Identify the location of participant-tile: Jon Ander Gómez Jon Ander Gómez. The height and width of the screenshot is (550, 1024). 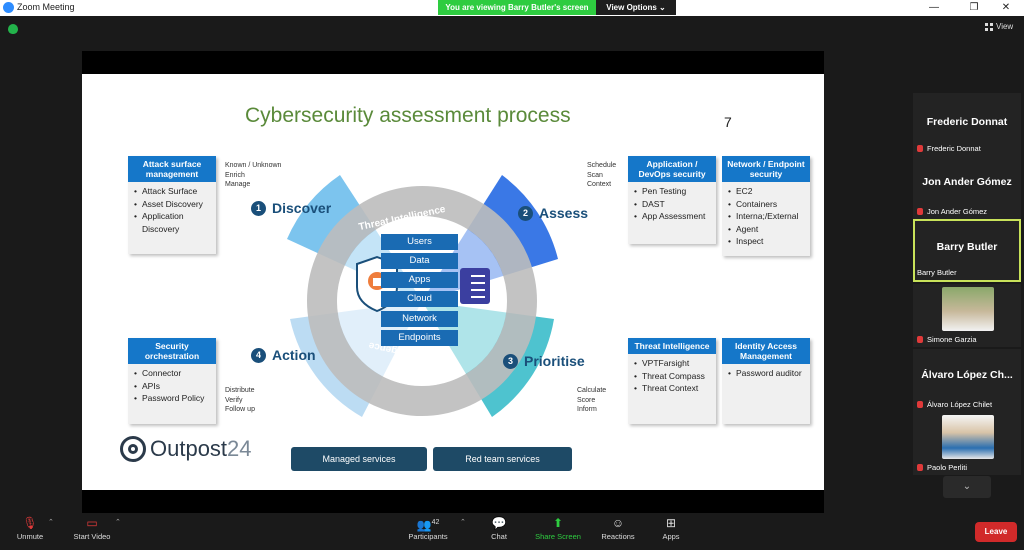
(967, 187).